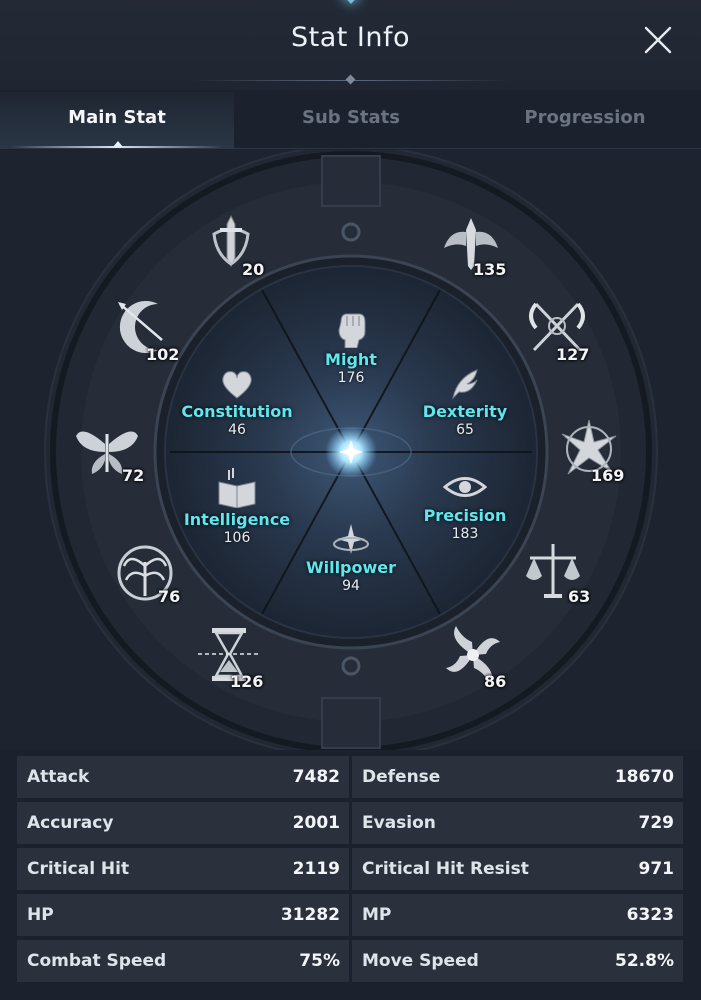  Describe the element at coordinates (377, 915) in the screenshot. I see `stat-name: MP` at that location.